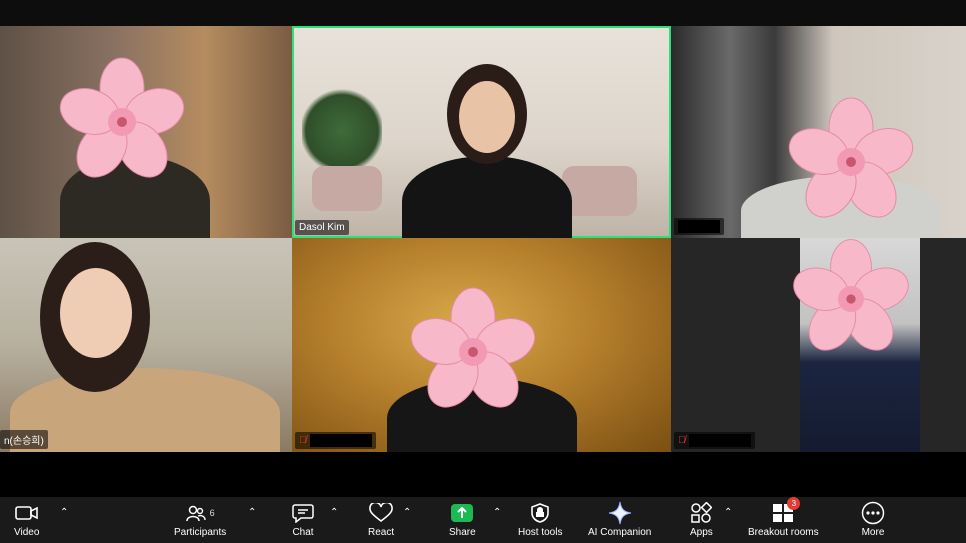 This screenshot has width=966, height=543. What do you see at coordinates (381, 532) in the screenshot?
I see `react-label: React` at bounding box center [381, 532].